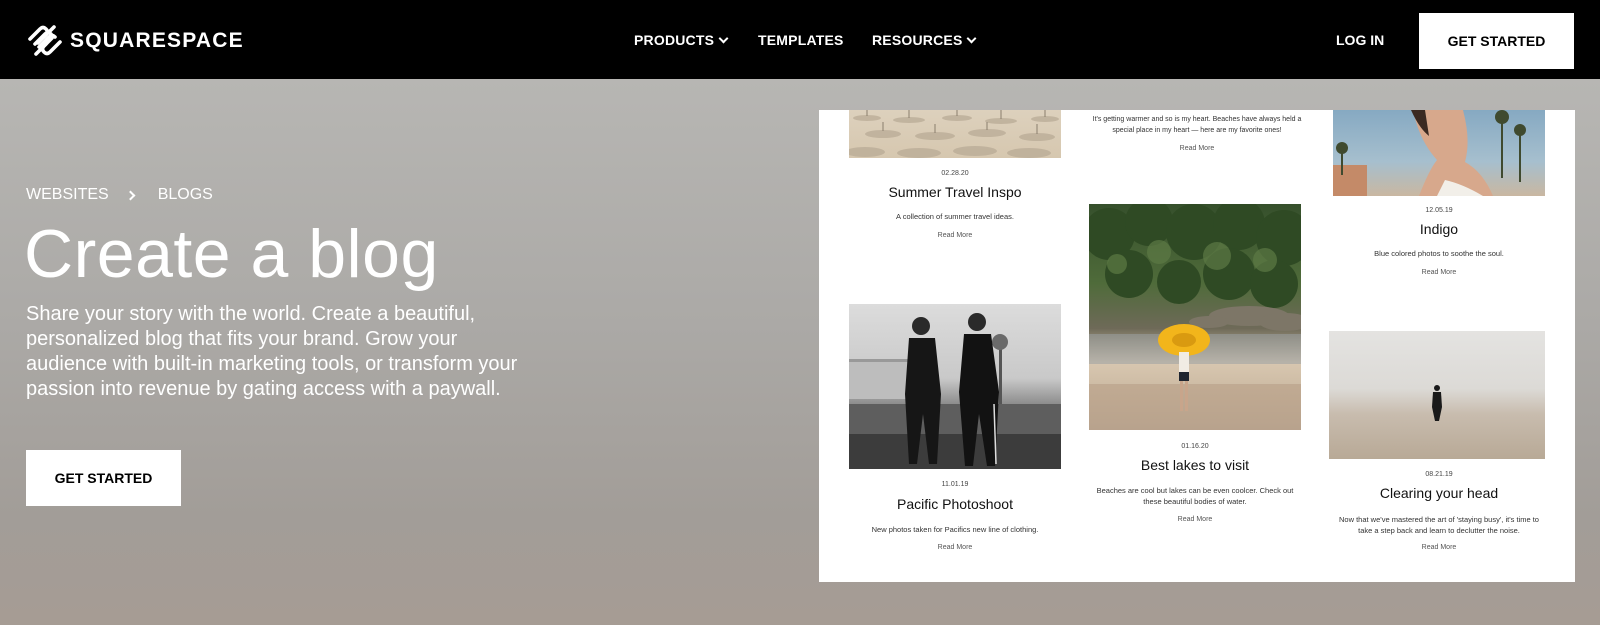  What do you see at coordinates (103, 478) in the screenshot?
I see `hero-get-started-button: GET STARTED` at bounding box center [103, 478].